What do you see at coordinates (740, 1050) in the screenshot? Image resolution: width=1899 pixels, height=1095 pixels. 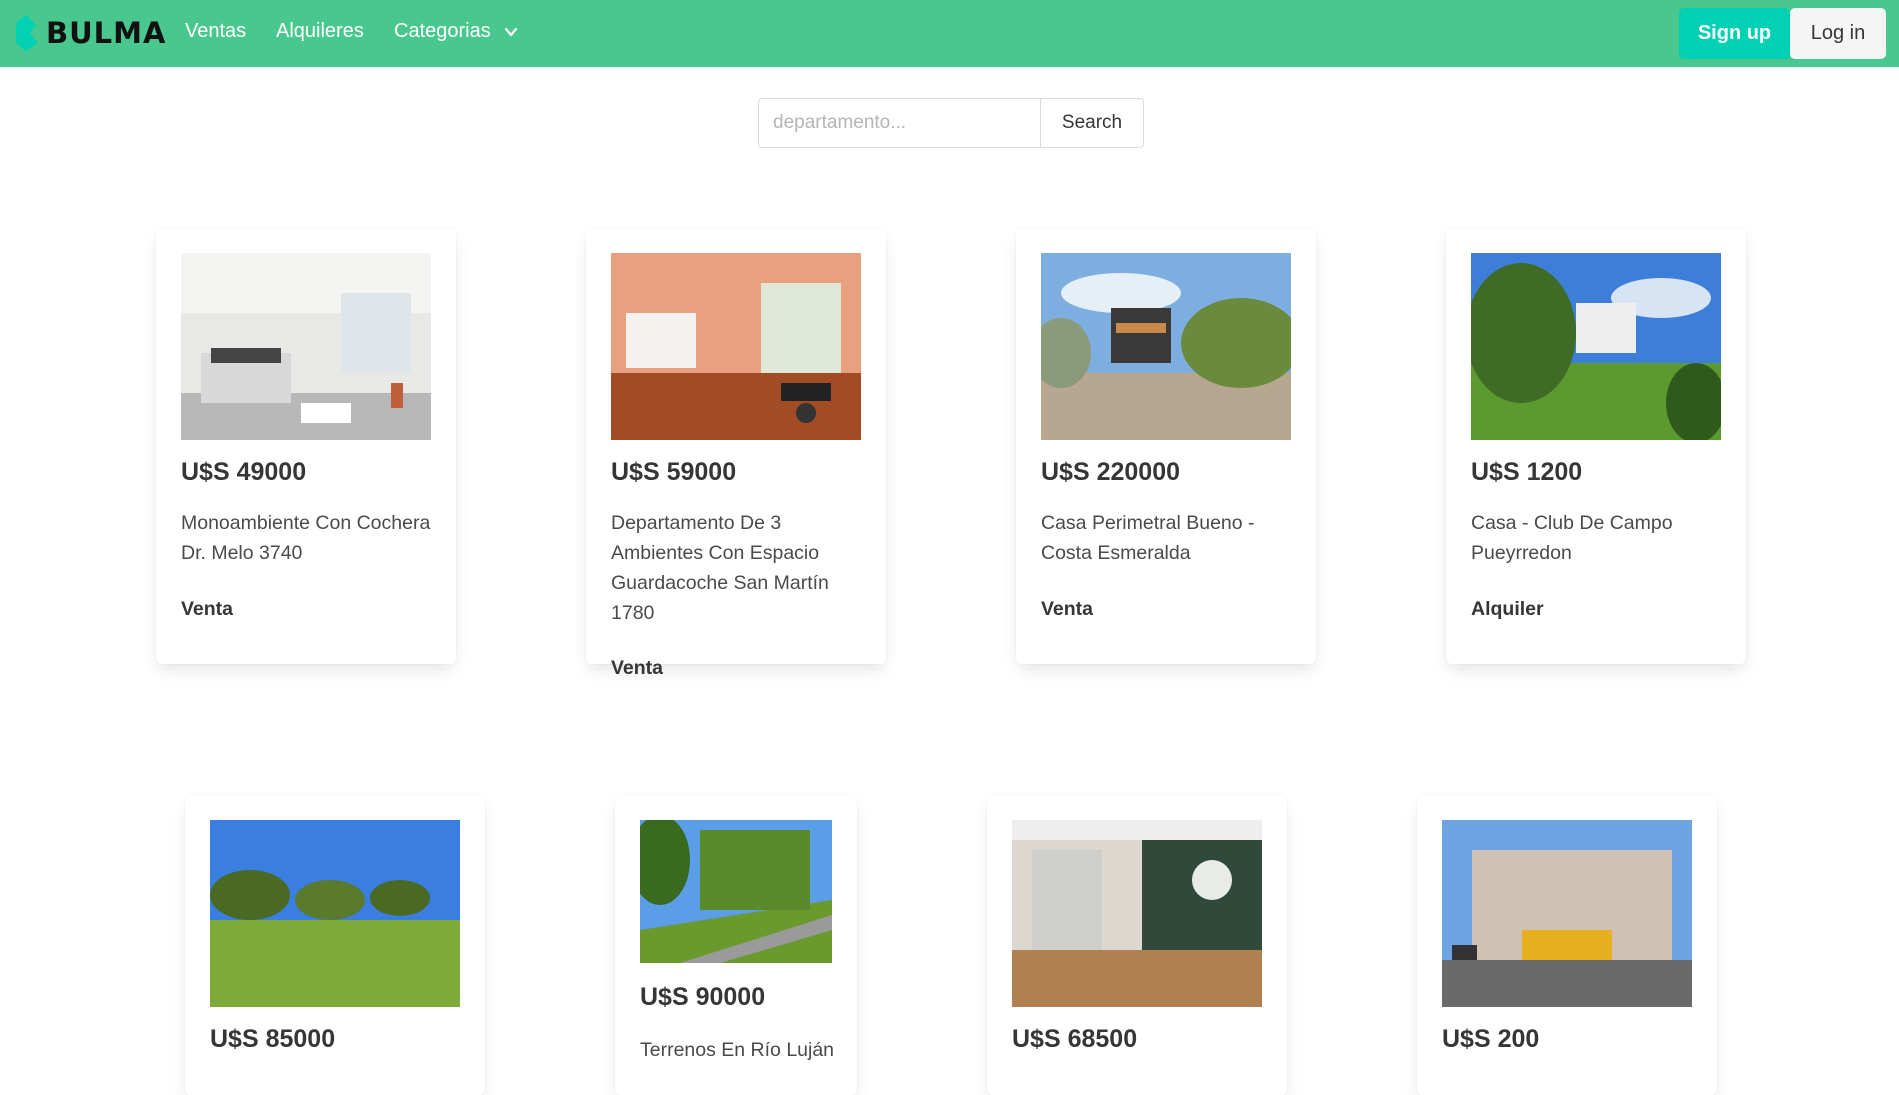 I see `listing-title: Terrenos En Río Luján` at bounding box center [740, 1050].